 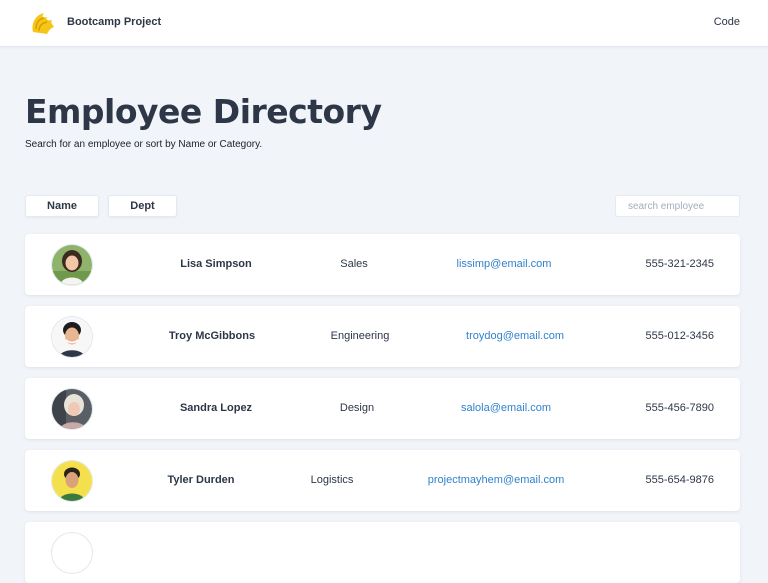 What do you see at coordinates (515, 336) in the screenshot?
I see `employee-email-link: troydog@email.com` at bounding box center [515, 336].